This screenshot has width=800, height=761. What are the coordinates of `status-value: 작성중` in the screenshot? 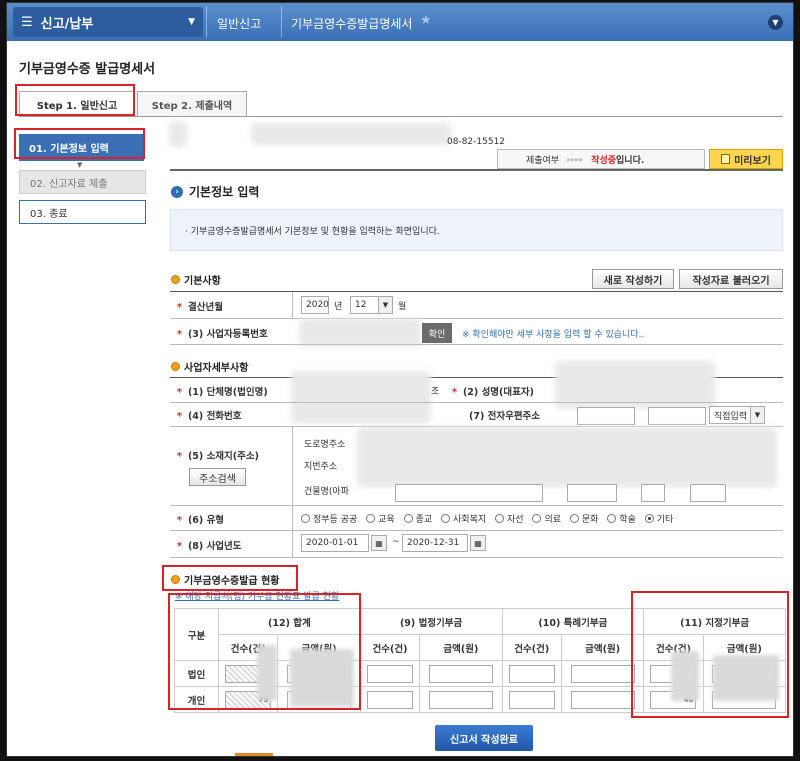 It's located at (604, 160).